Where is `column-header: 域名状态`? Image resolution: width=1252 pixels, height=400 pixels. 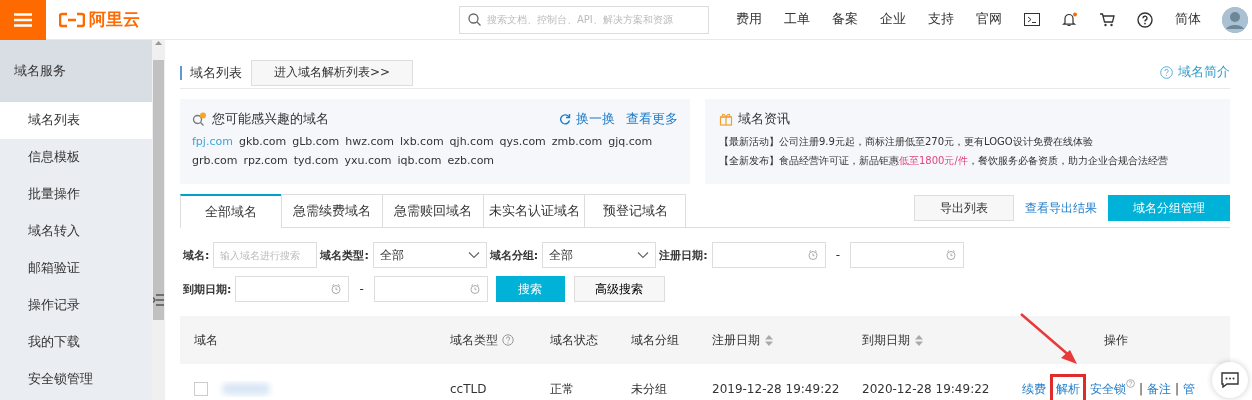
column-header: 域名状态 is located at coordinates (574, 340).